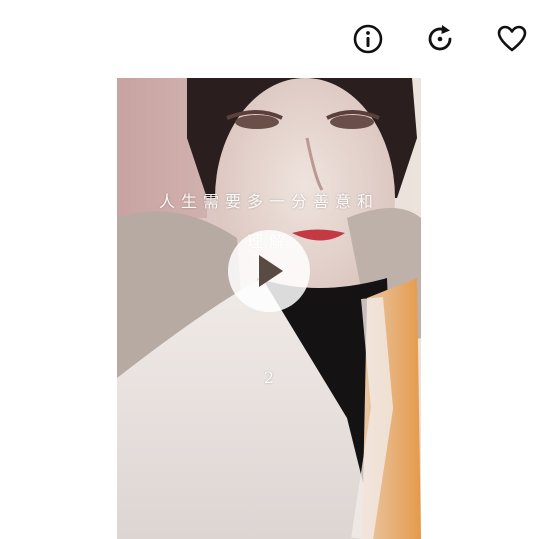 Image resolution: width=539 pixels, height=539 pixels. I want to click on play-button, so click(269, 271).